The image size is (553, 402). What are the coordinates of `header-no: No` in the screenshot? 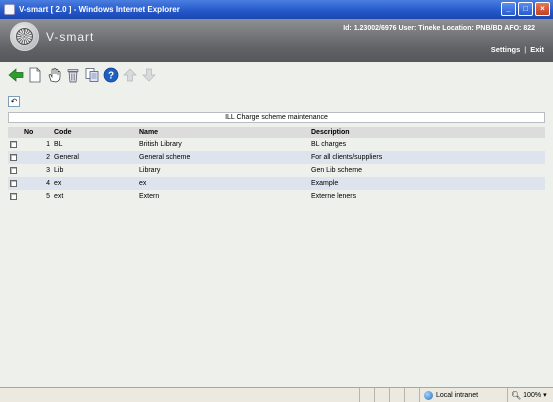 It's located at (37, 132).